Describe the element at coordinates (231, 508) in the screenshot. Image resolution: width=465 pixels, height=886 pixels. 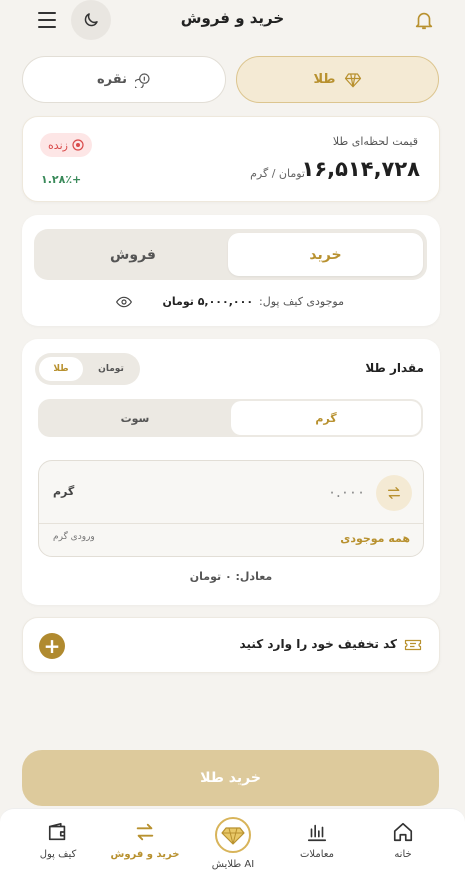
I see `amount-input-box: ۰.۰۰۰ گرم همه موجودی ورودی گرم` at that location.